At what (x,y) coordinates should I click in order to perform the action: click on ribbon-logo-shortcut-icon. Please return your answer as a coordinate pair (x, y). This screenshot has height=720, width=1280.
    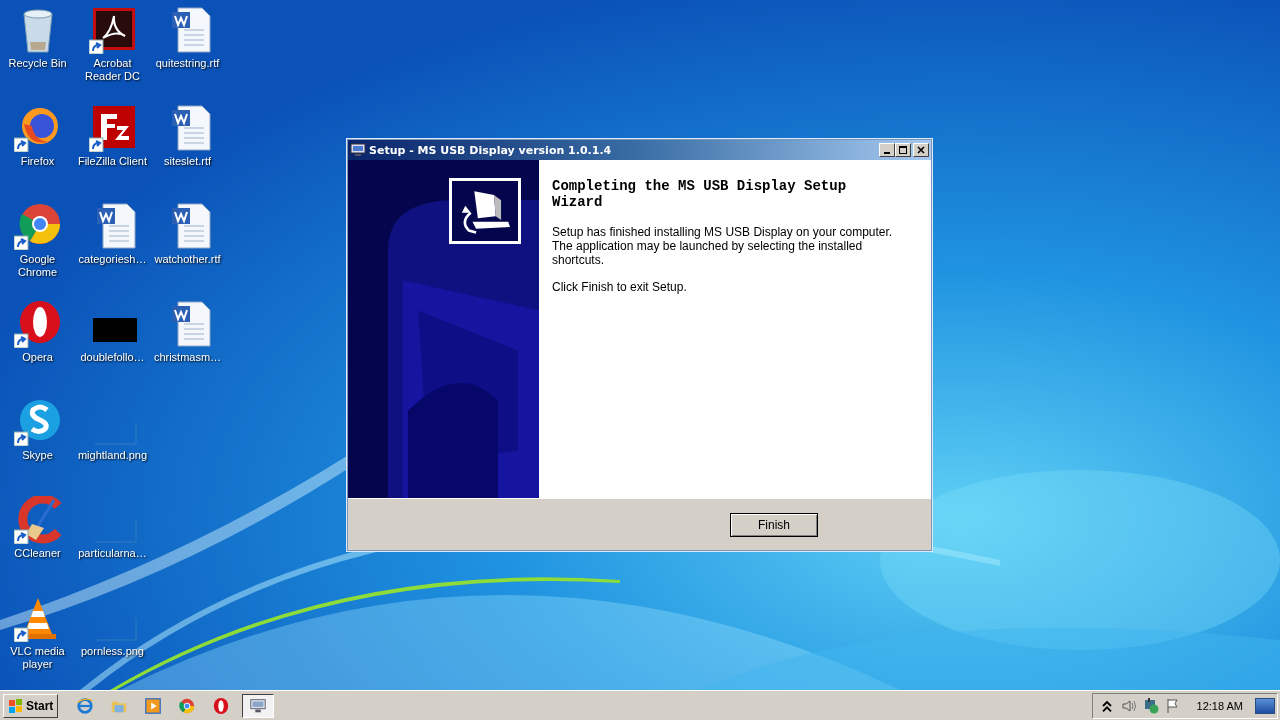
    Looking at the image, I should click on (112, 30).